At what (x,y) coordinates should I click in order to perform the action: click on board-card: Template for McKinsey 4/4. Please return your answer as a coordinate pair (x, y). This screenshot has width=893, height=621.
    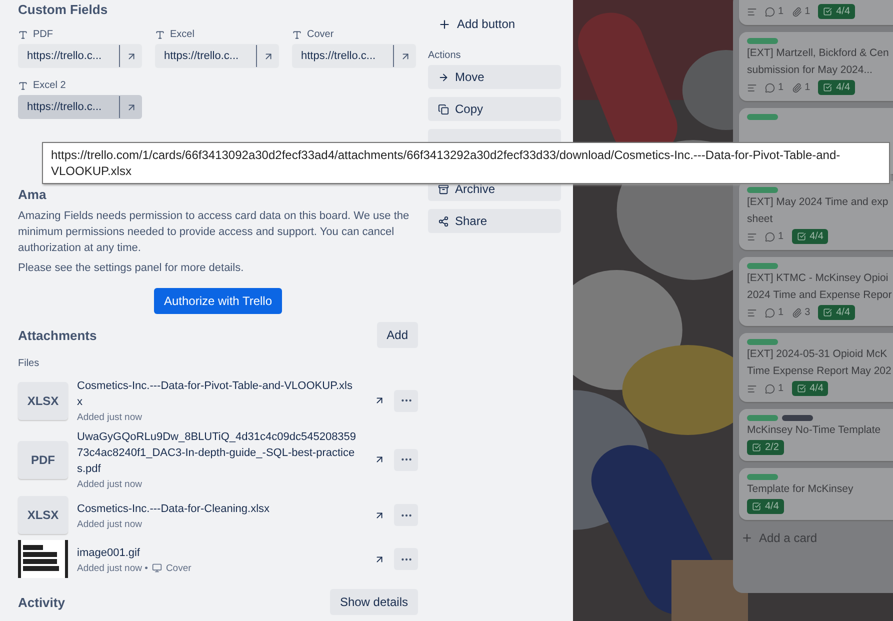
    Looking at the image, I should click on (816, 494).